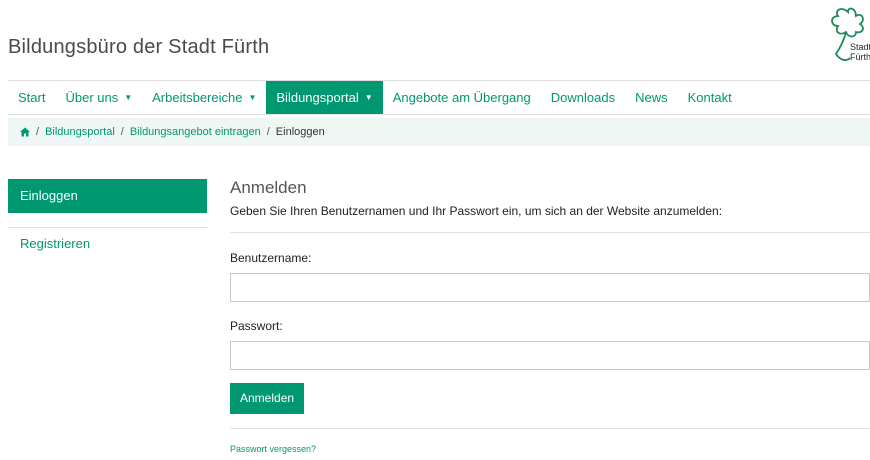  What do you see at coordinates (107, 219) in the screenshot?
I see `sidebar: Einloggen Registrieren` at bounding box center [107, 219].